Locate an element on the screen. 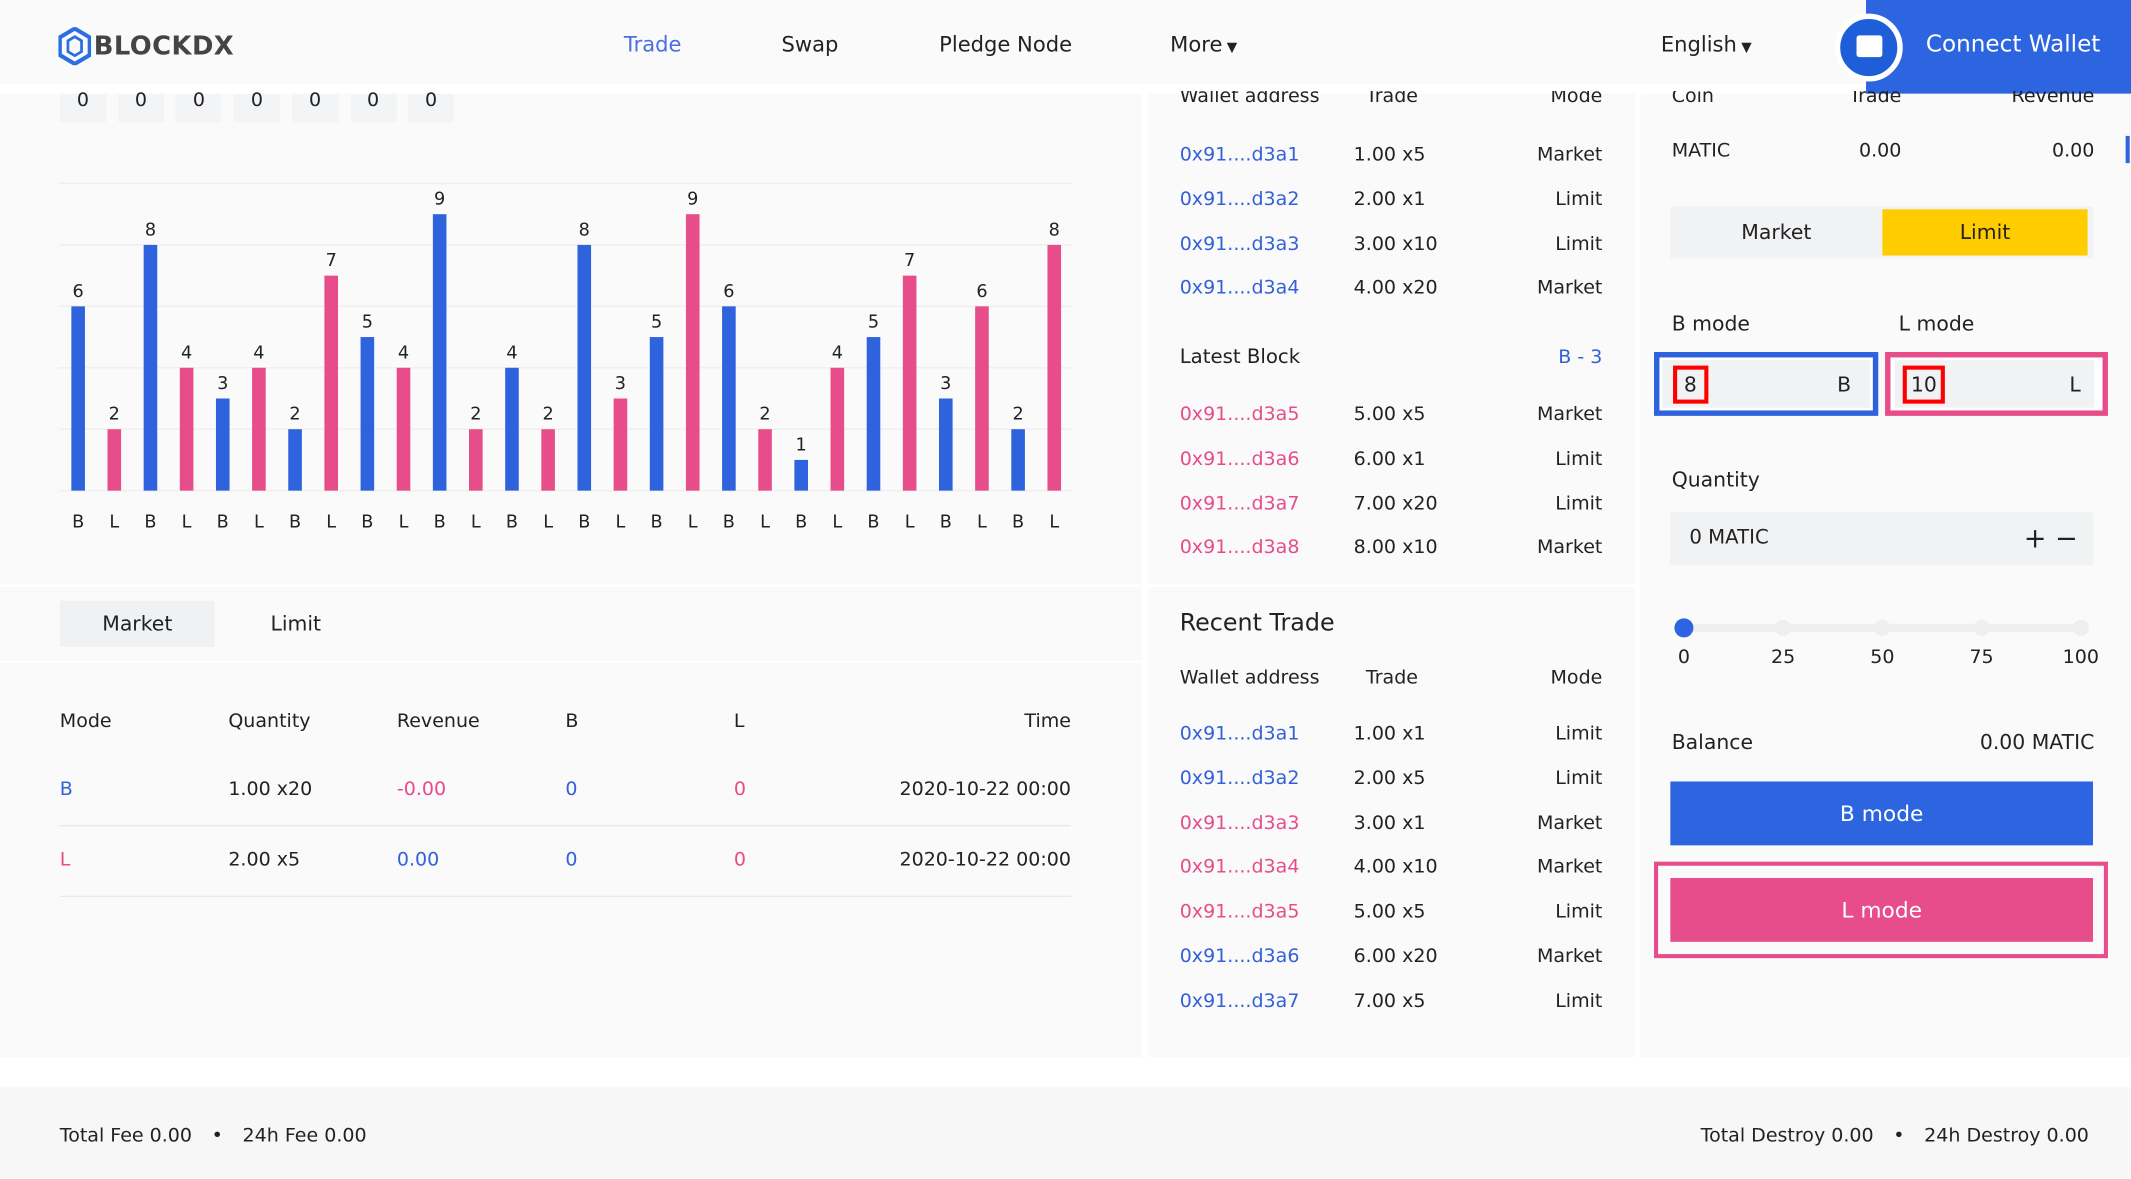  slider-mark-label: 25 is located at coordinates (1783, 657).